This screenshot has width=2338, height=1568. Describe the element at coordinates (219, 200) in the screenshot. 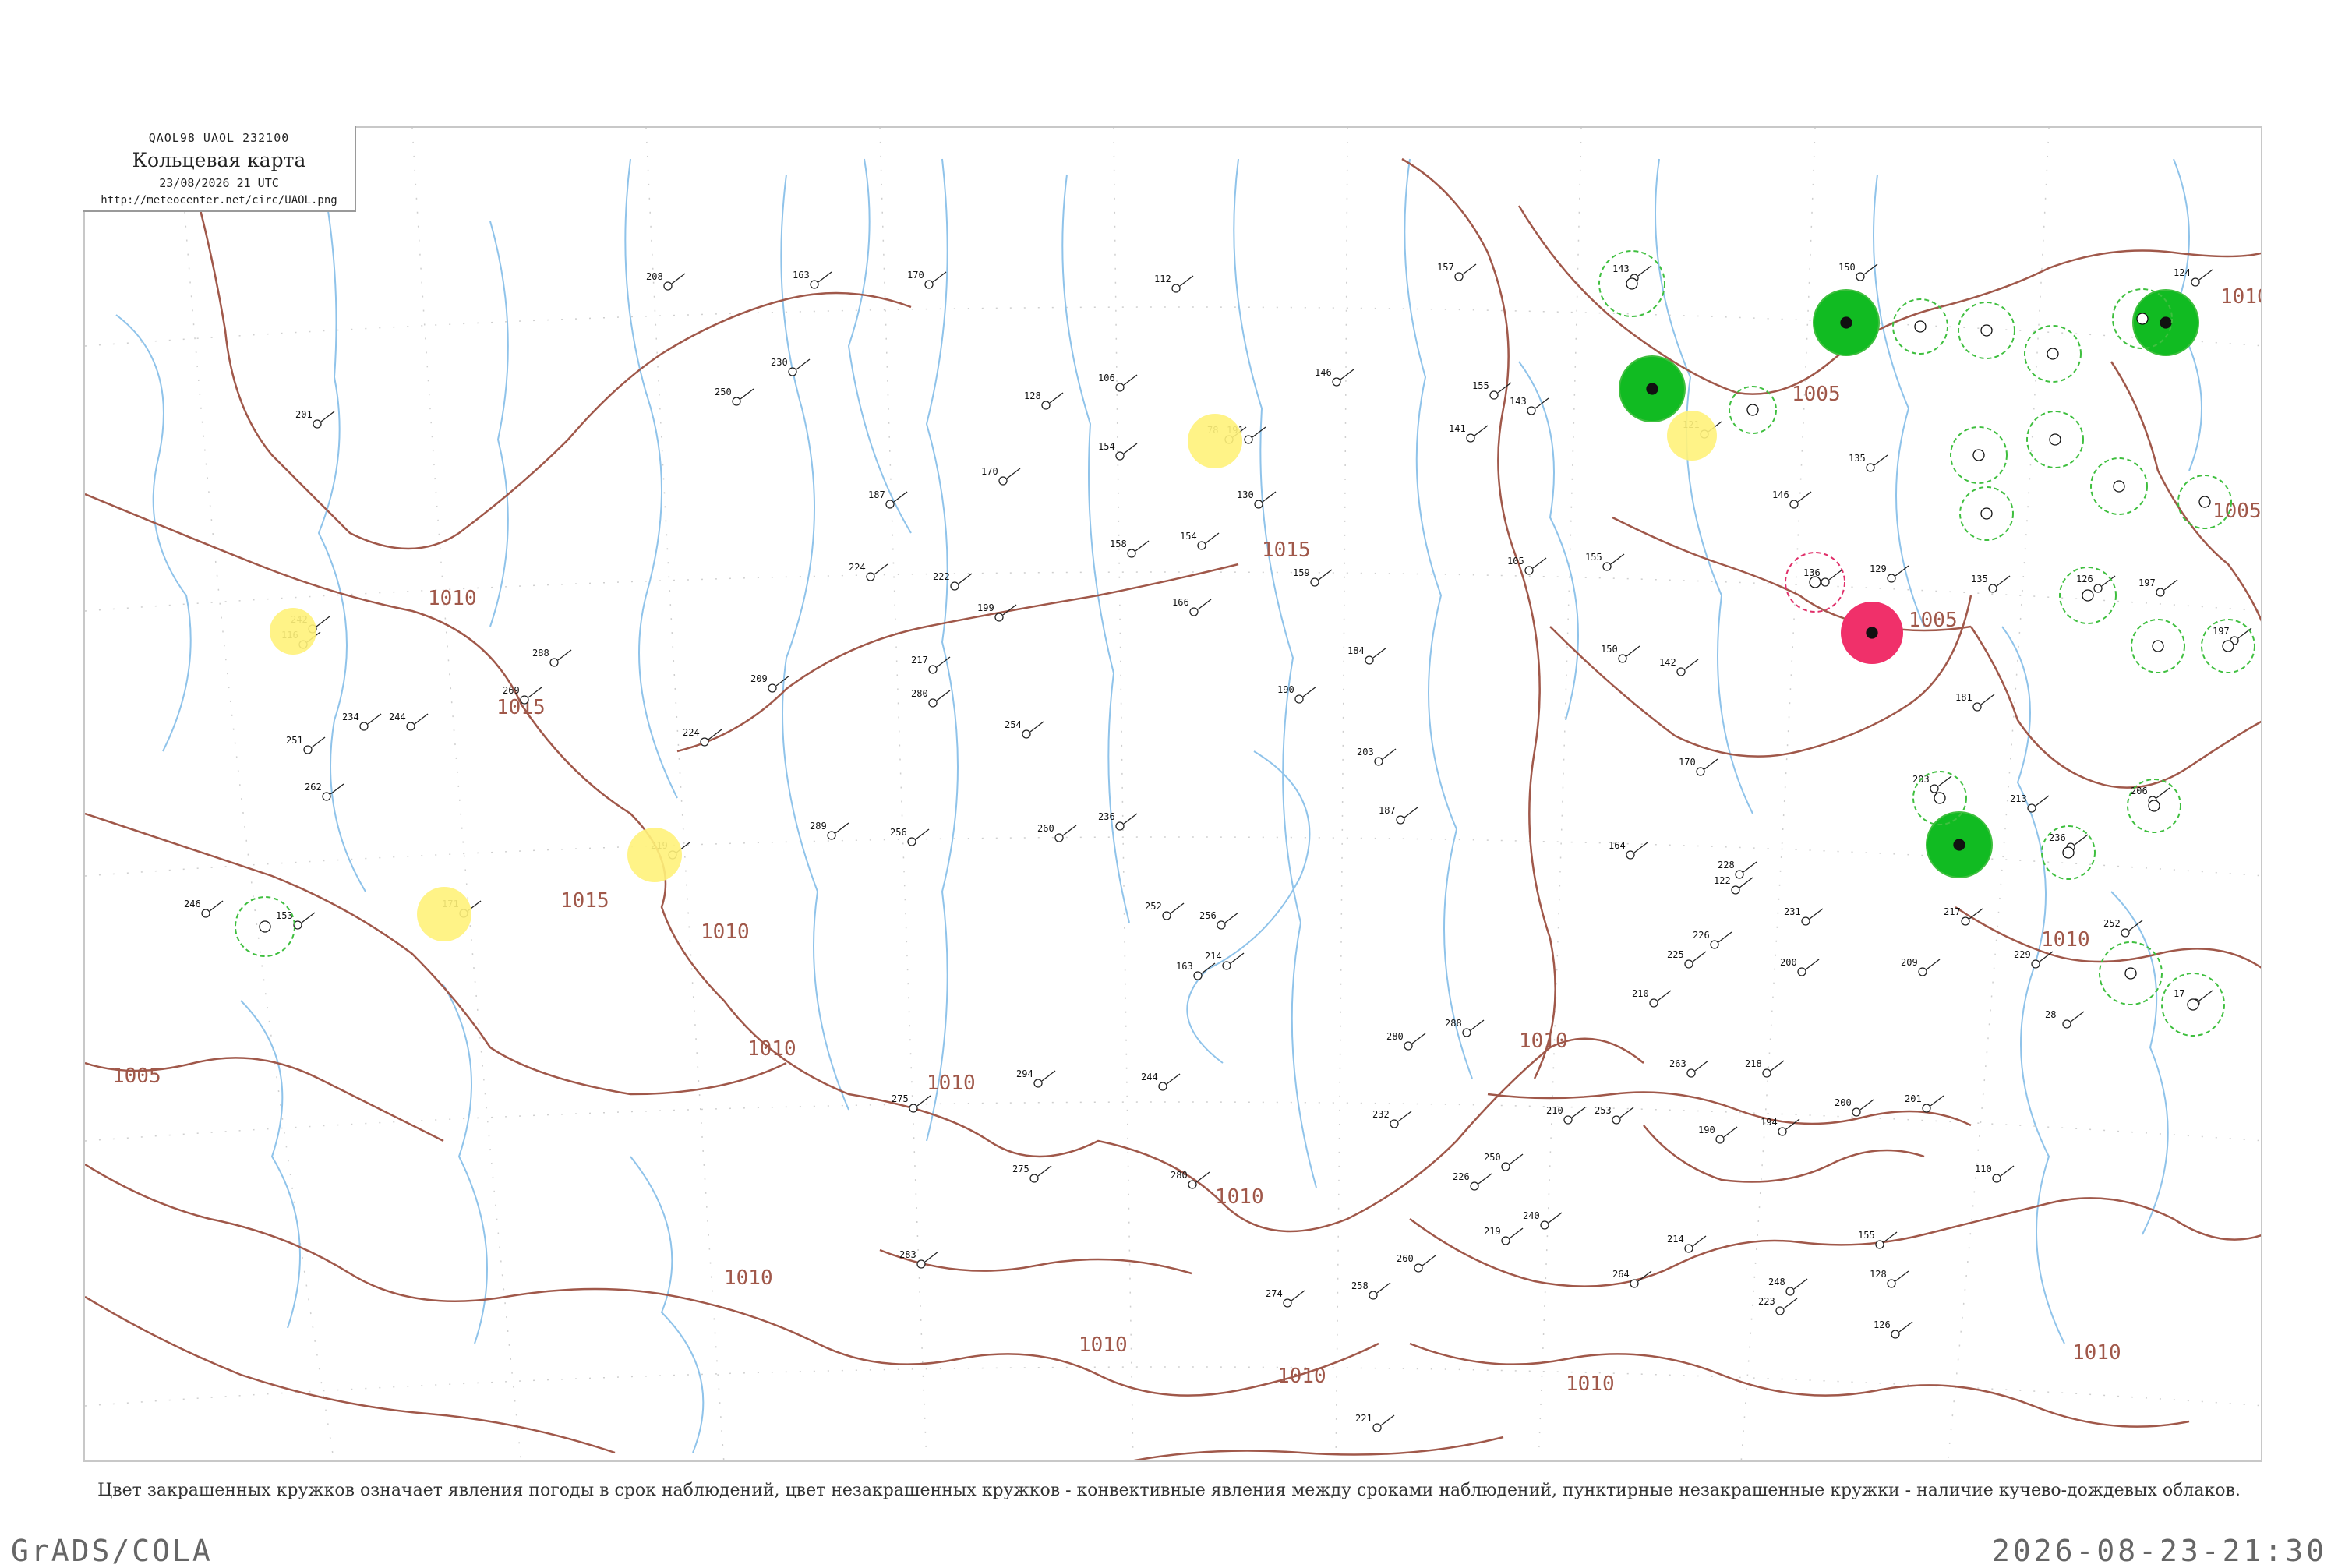

I see `source-url: http://meteocenter.net/circ/UAOL.png` at that location.